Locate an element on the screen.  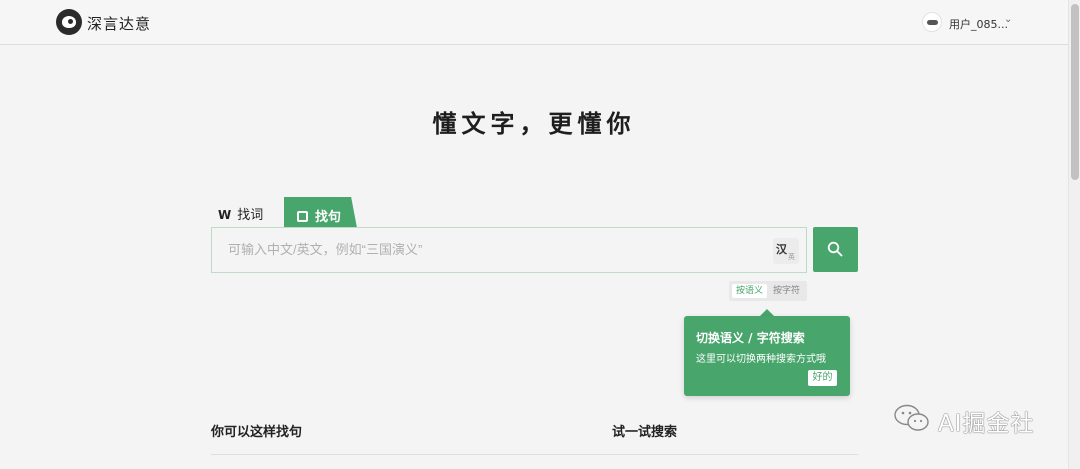
search-box: 汉 英 is located at coordinates (509, 250).